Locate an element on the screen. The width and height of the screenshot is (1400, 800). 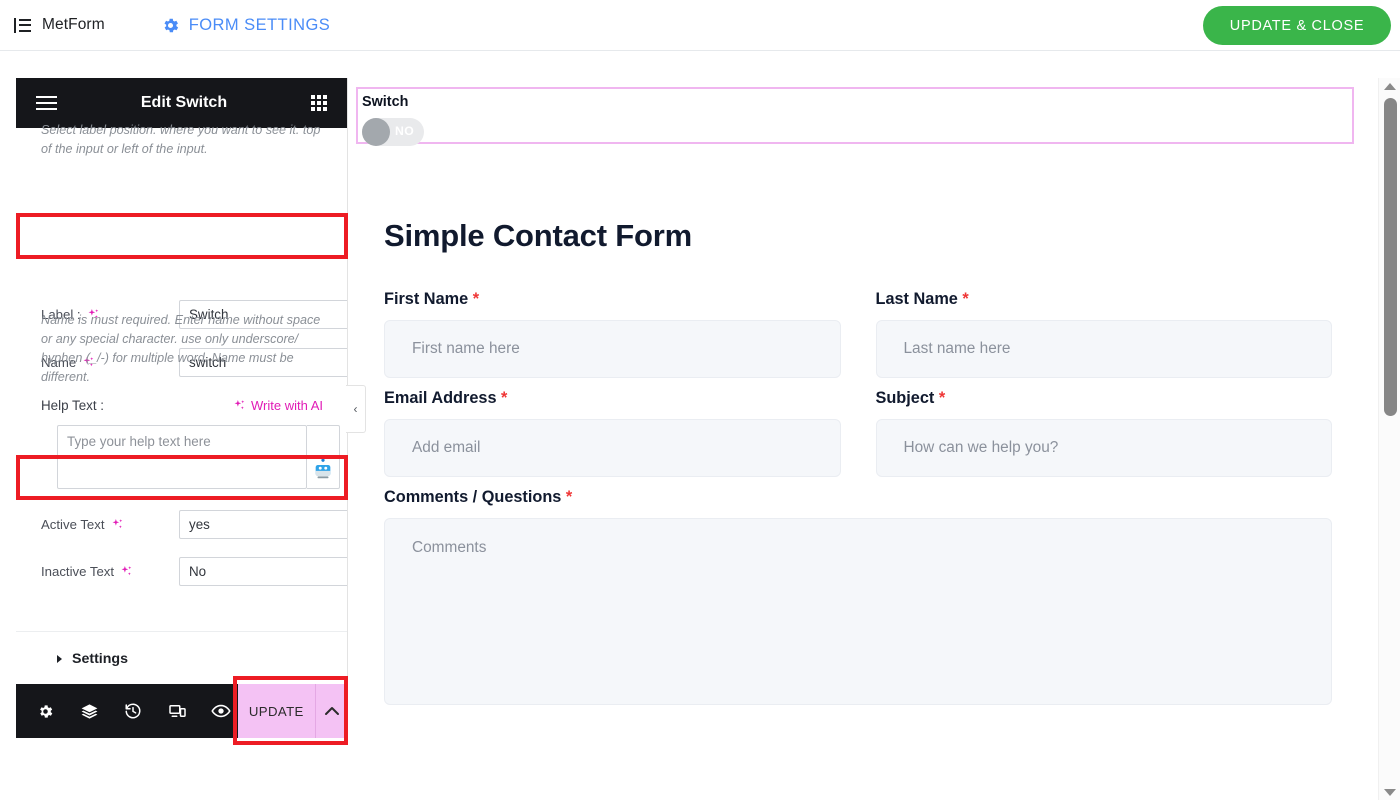
field-label-text: Subject is located at coordinates (905, 398).